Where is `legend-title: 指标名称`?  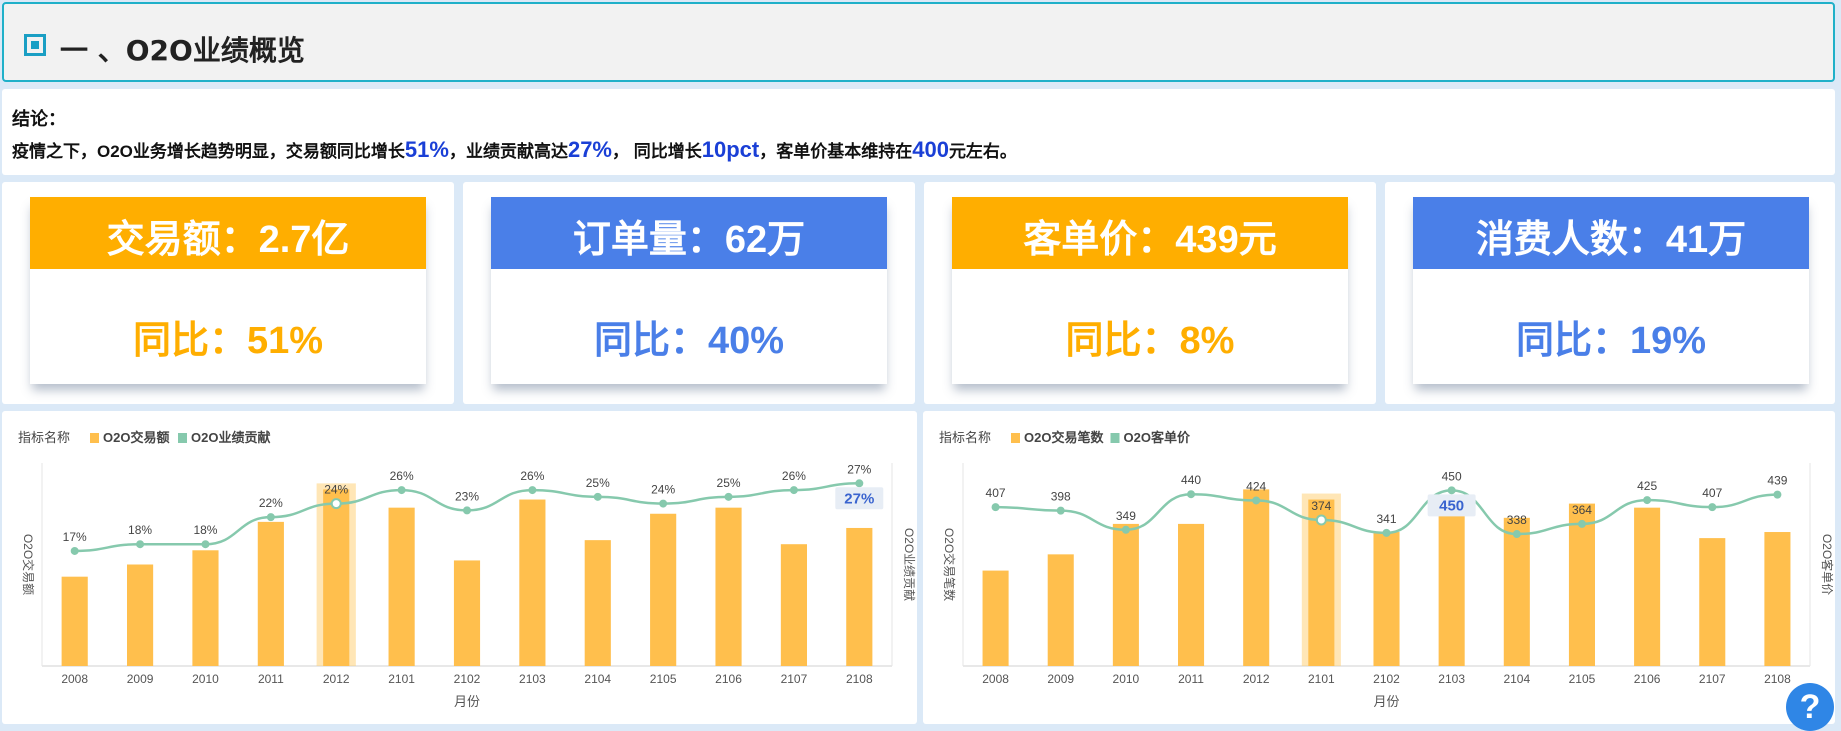
legend-title: 指标名称 is located at coordinates (44, 437).